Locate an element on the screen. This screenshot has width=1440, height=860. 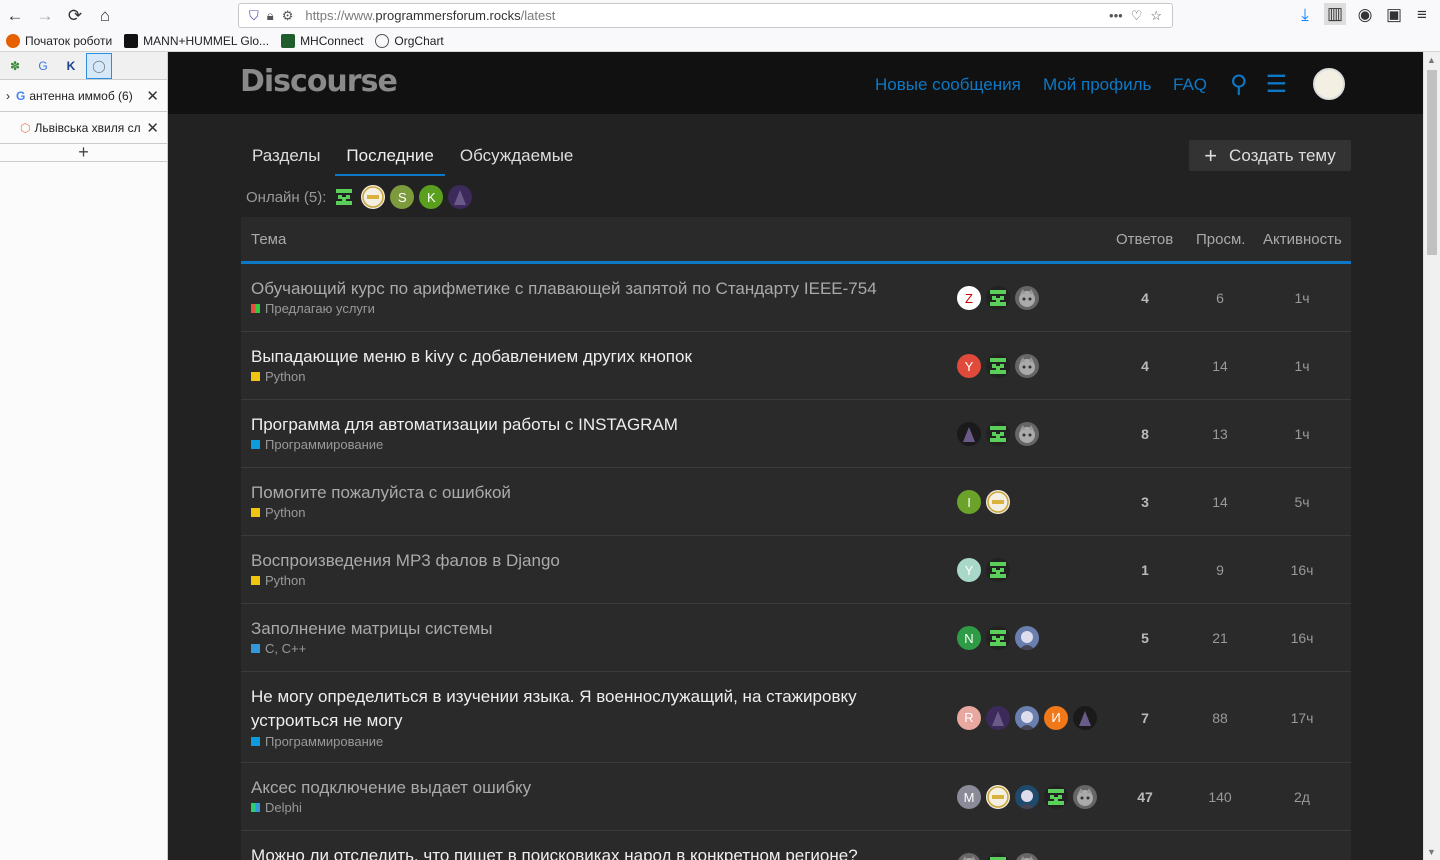
tabs-icon: ◯ is located at coordinates (99, 65).